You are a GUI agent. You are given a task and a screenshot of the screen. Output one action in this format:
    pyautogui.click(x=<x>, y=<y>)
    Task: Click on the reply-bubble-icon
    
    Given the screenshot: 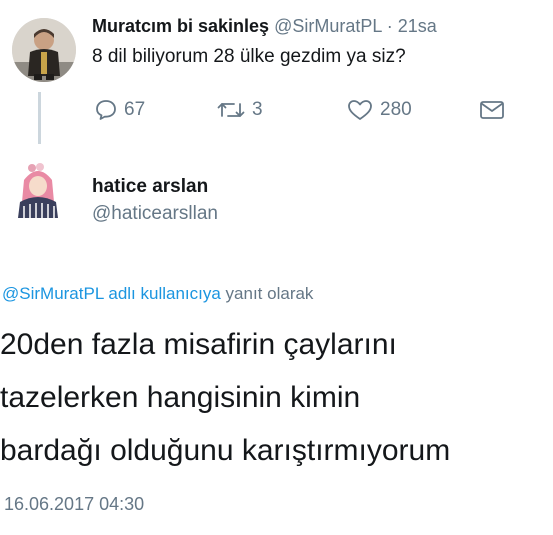 What is the action you would take?
    pyautogui.click(x=106, y=110)
    